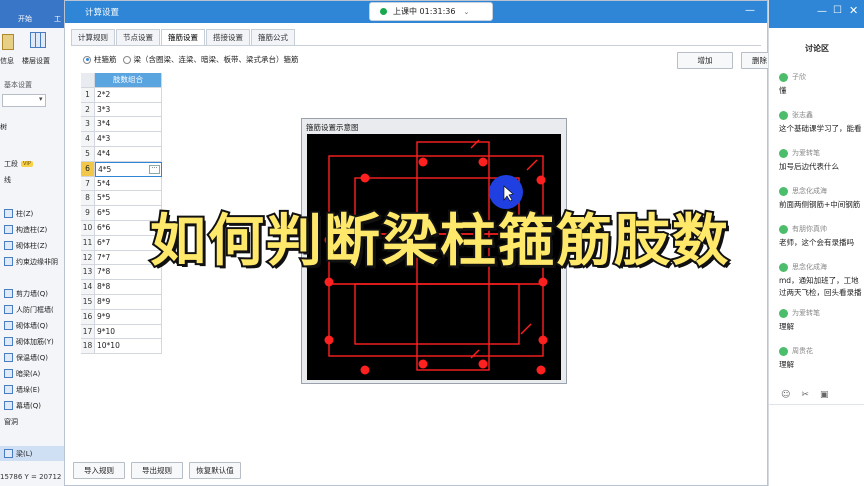  I want to click on limb-combination-cell: 4*3, so click(128, 139).